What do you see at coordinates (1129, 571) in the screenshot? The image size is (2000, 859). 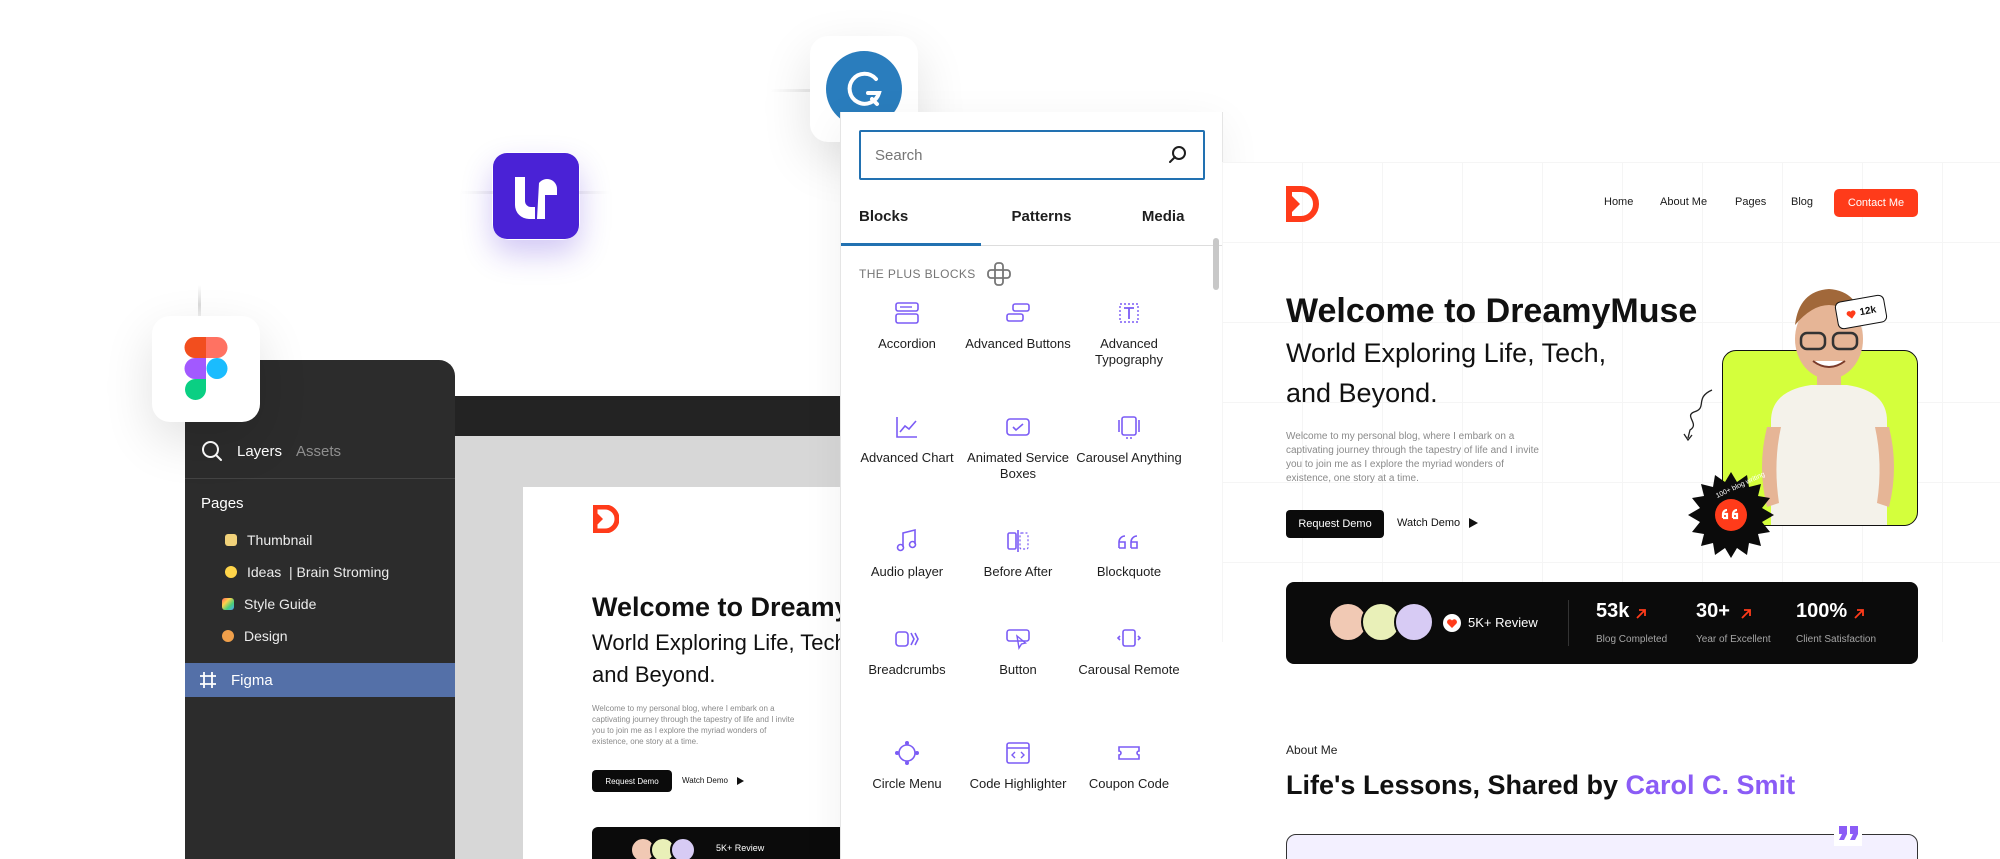 I see `block-label: Blockquote` at bounding box center [1129, 571].